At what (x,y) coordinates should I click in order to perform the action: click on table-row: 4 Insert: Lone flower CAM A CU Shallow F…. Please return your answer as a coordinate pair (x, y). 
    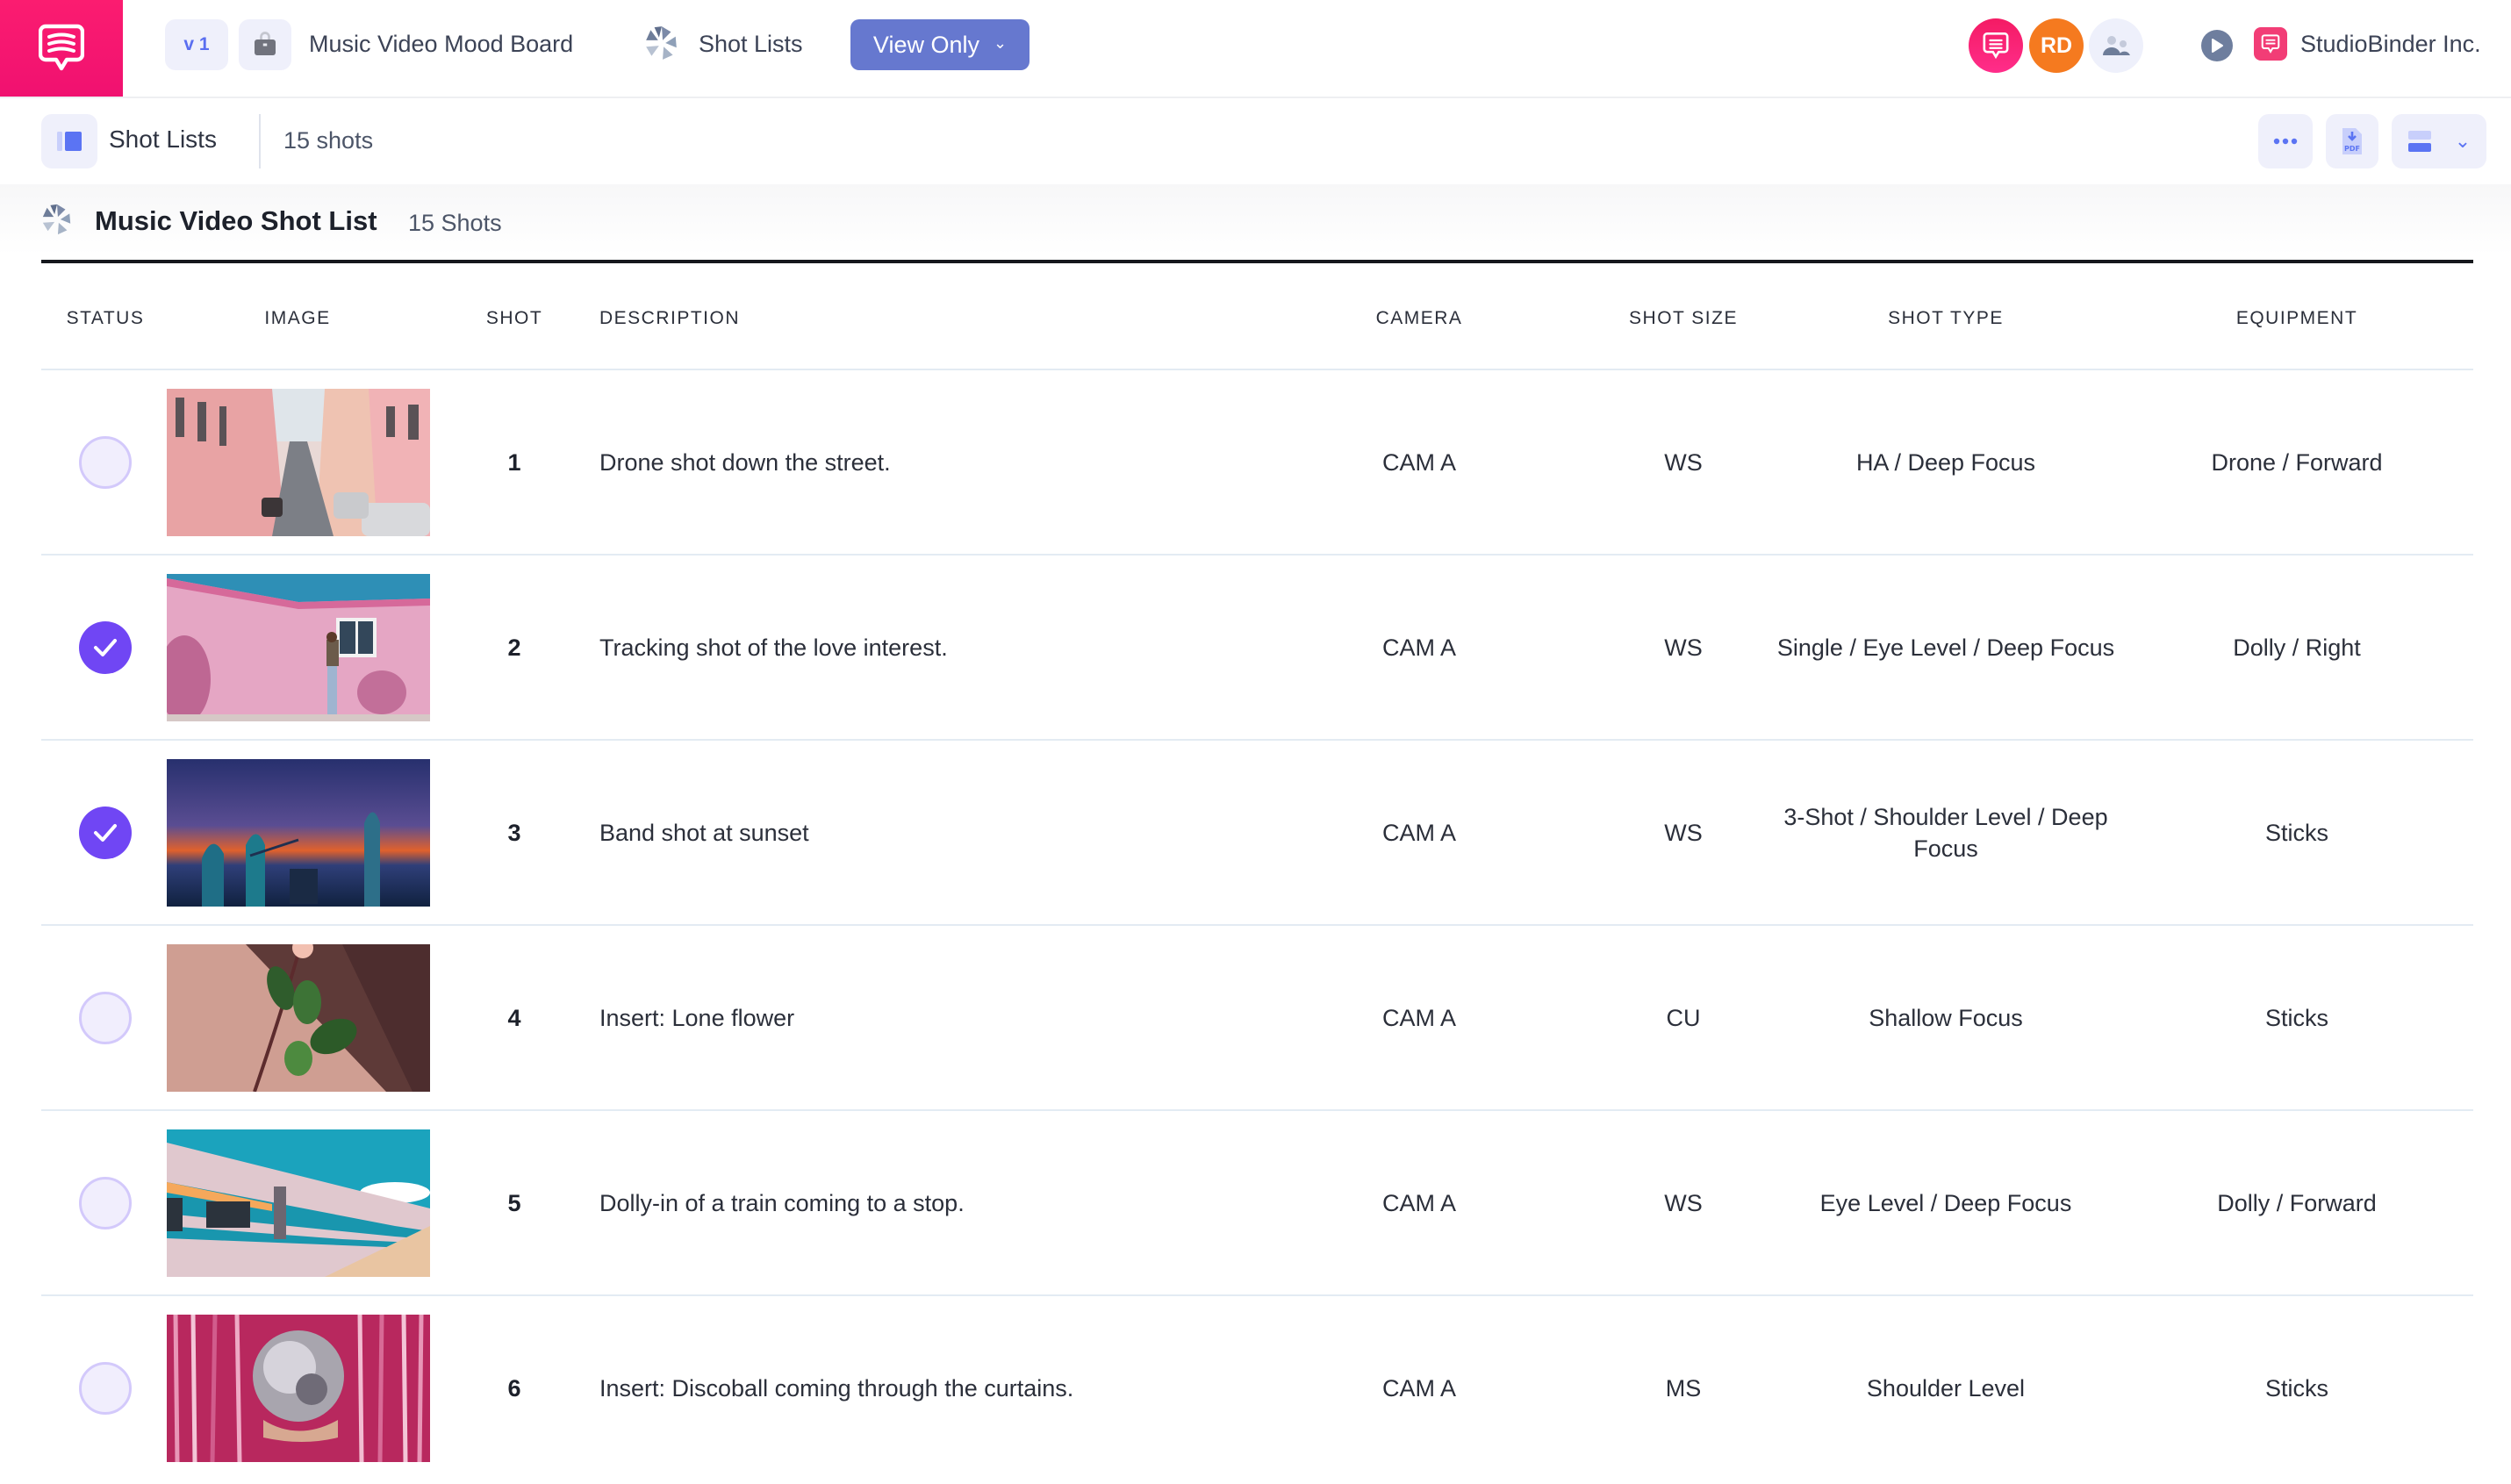
    Looking at the image, I should click on (1257, 1018).